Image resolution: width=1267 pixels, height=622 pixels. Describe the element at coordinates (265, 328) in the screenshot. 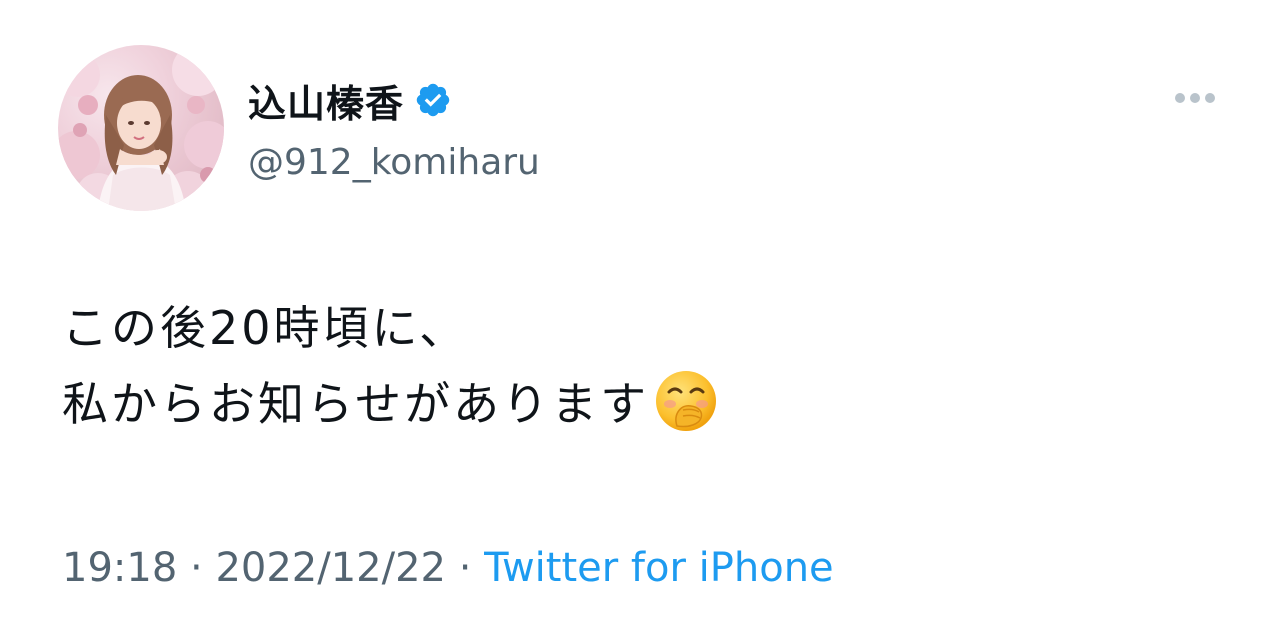

I see `tweet-text-line: この後20時頃に、` at that location.